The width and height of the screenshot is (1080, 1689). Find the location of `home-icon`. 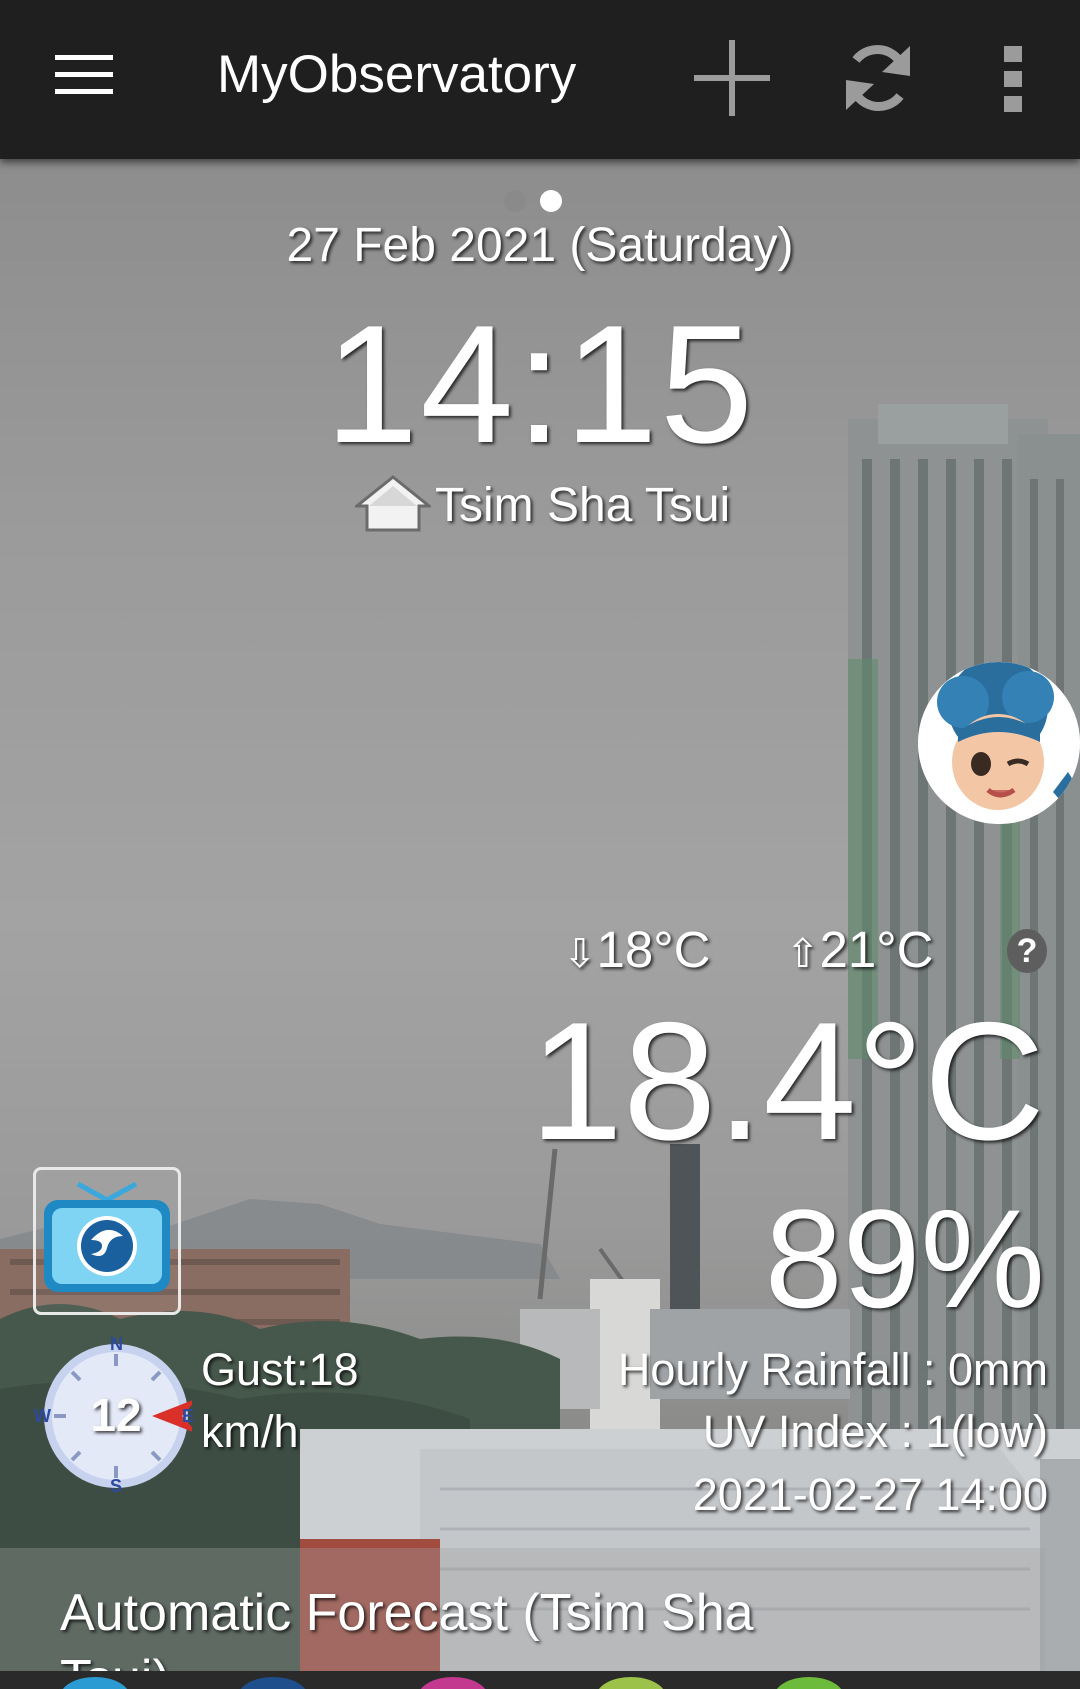

home-icon is located at coordinates (393, 503).